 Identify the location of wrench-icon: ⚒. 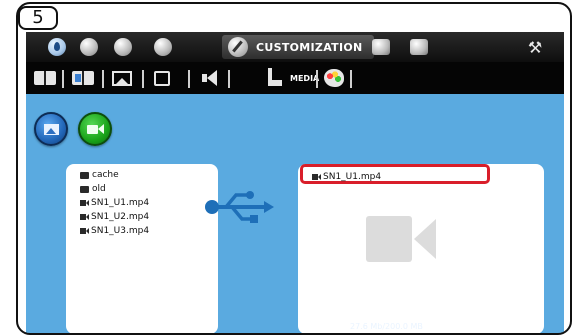
(535, 47).